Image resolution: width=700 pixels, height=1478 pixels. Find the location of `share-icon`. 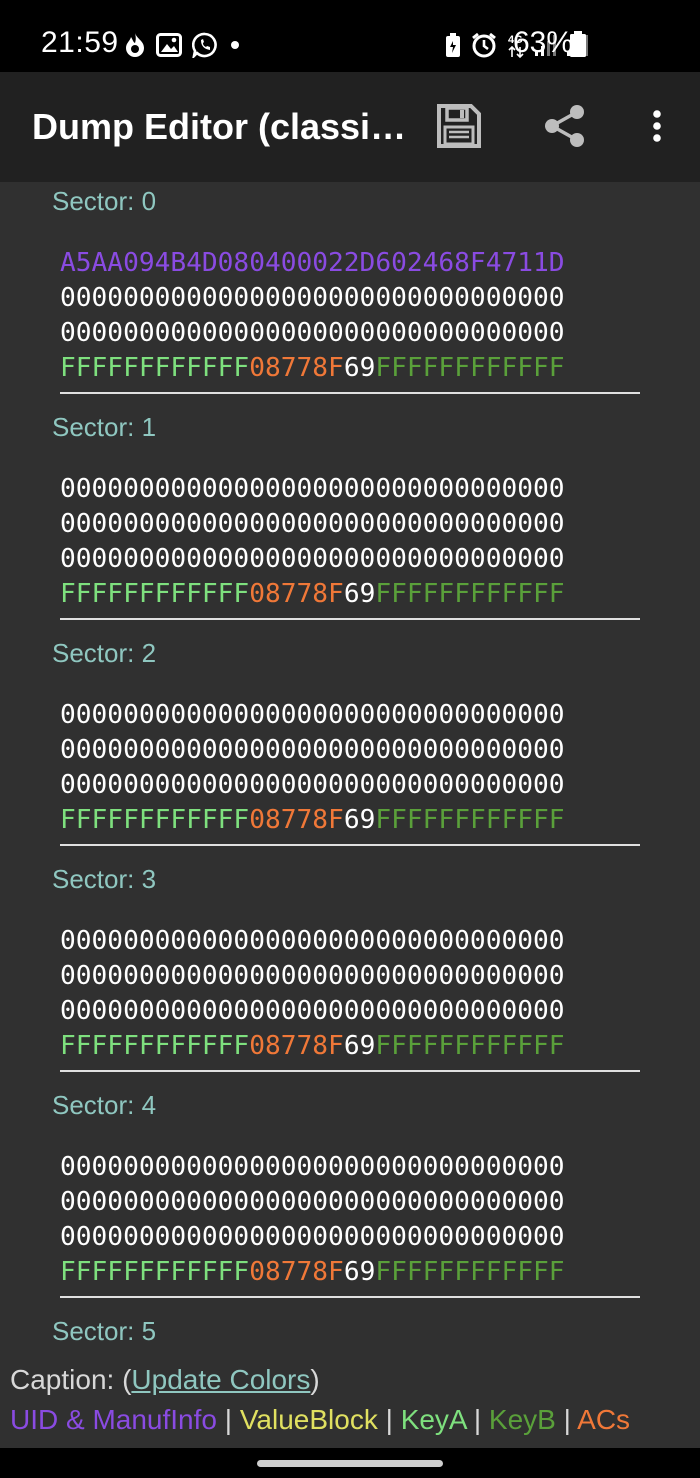

share-icon is located at coordinates (564, 126).